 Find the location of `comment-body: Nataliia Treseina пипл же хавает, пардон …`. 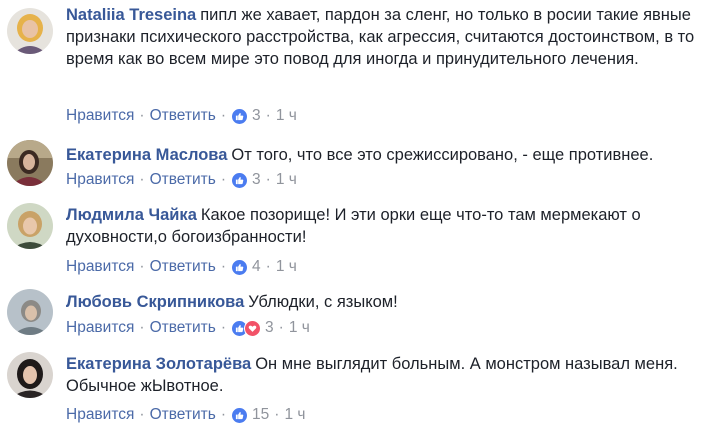

comment-body: Nataliia Treseina пипл же хавает, пардон … is located at coordinates (389, 37).